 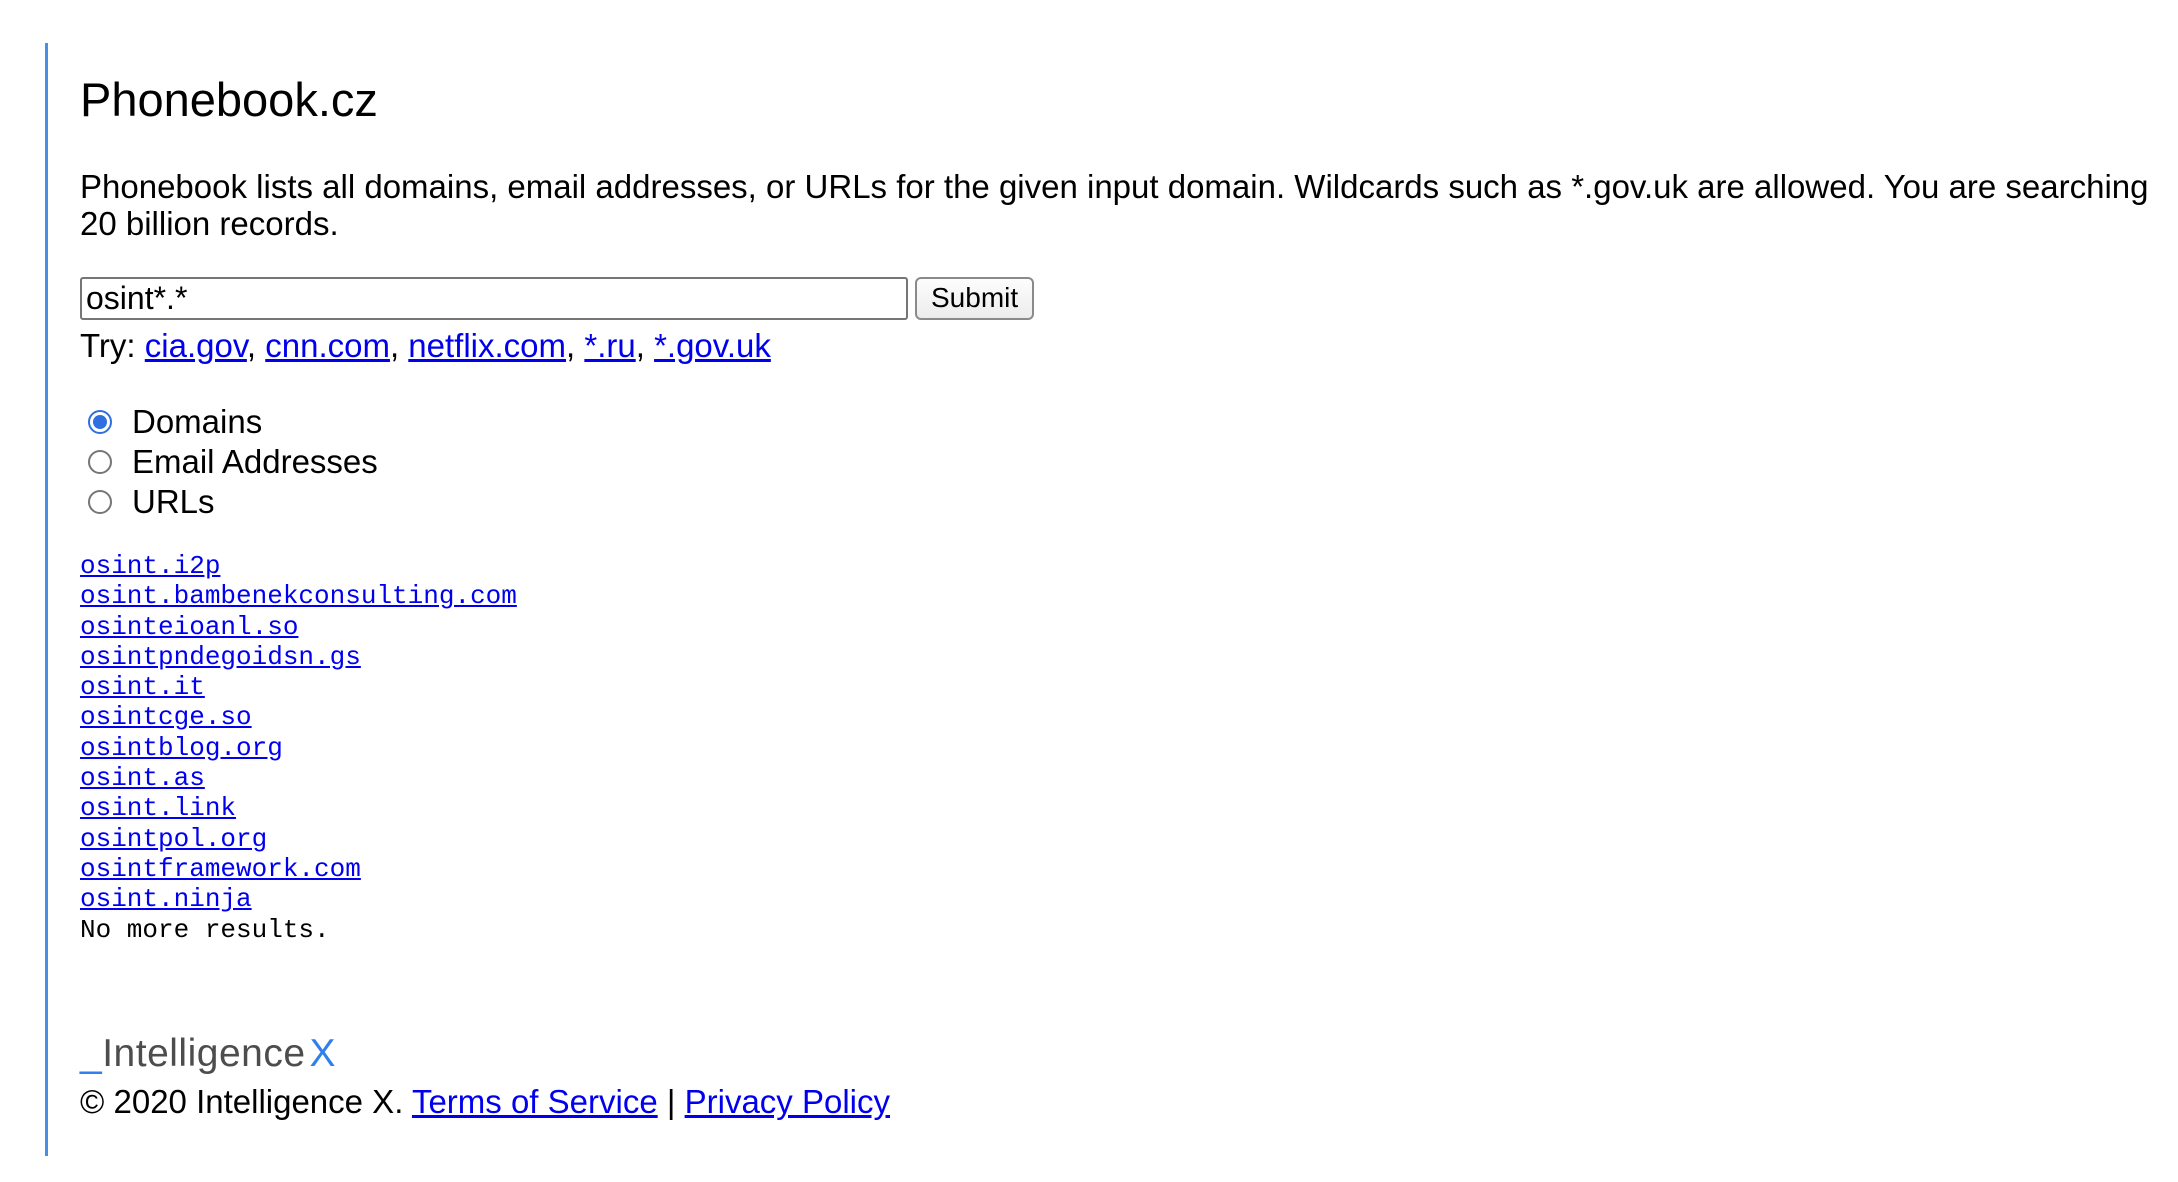 What do you see at coordinates (205, 929) in the screenshot?
I see `no-more-results-text: No more results.` at bounding box center [205, 929].